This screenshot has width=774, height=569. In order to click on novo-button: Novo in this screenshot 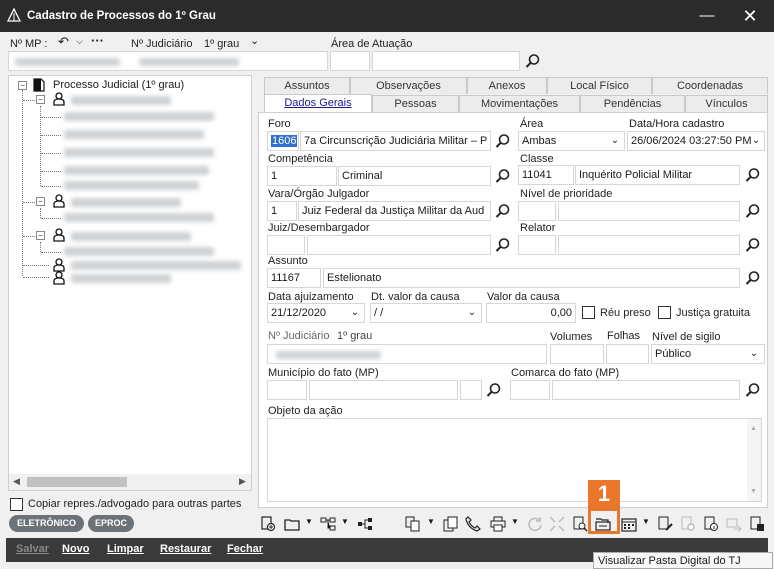, I will do `click(76, 549)`.